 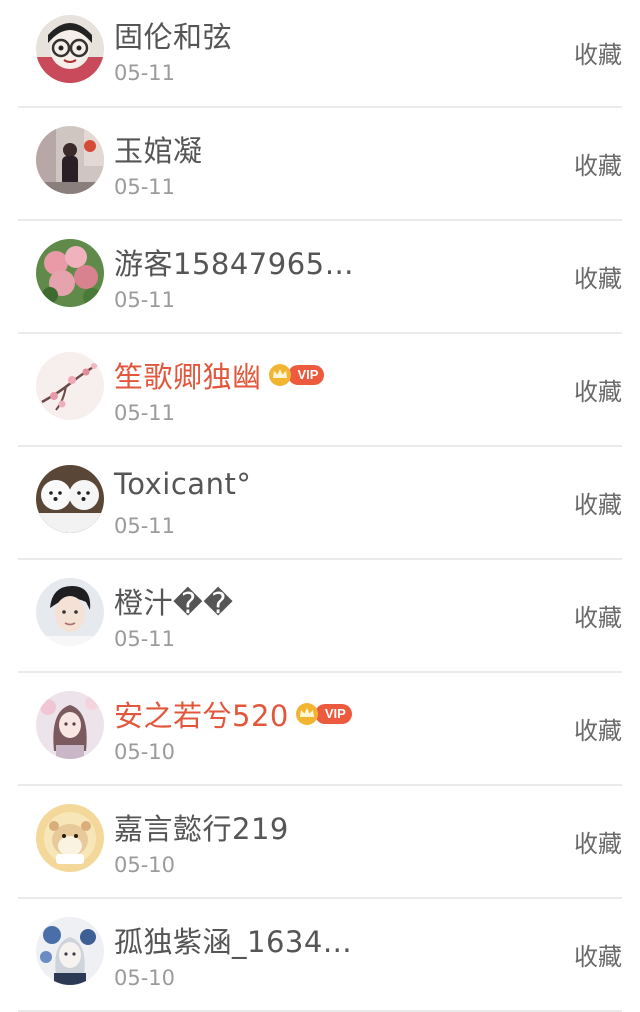 I want to click on avatar-street-photo-icon, so click(x=70, y=160).